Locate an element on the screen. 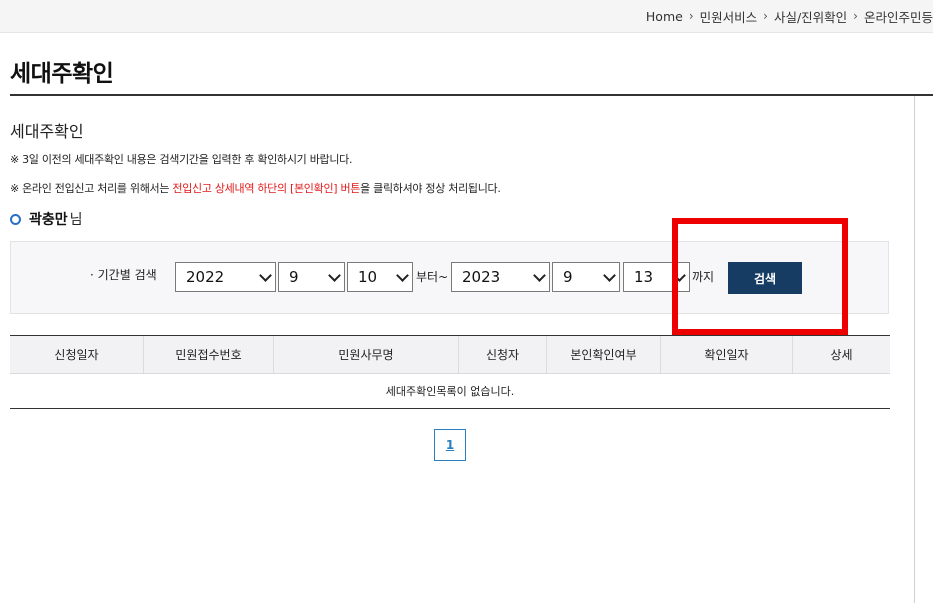  column-header-confirmation-date: 확인일자 is located at coordinates (727, 354).